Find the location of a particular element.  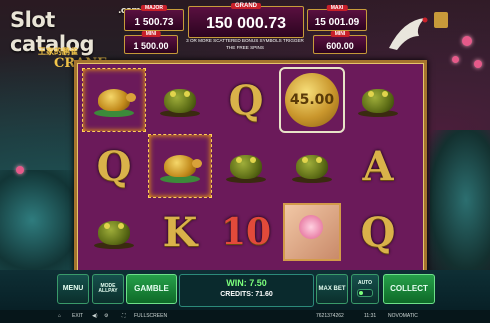

fullscreen-icon: ⛶ is located at coordinates (124, 316).